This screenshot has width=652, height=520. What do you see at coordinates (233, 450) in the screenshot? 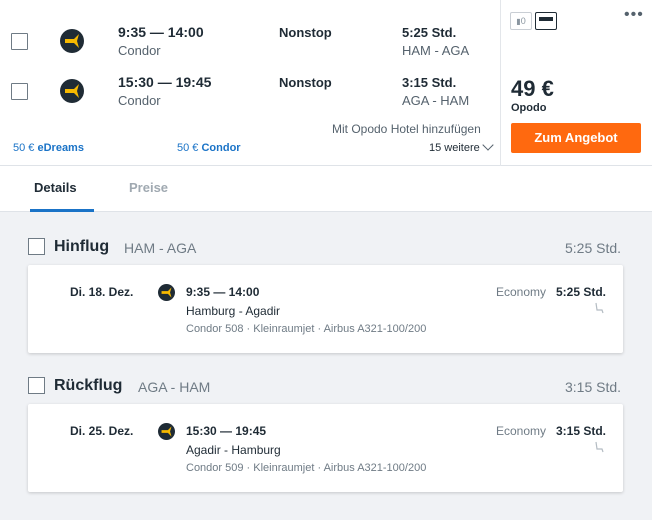
I see `segment-cities: Agadir - Hamburg` at bounding box center [233, 450].